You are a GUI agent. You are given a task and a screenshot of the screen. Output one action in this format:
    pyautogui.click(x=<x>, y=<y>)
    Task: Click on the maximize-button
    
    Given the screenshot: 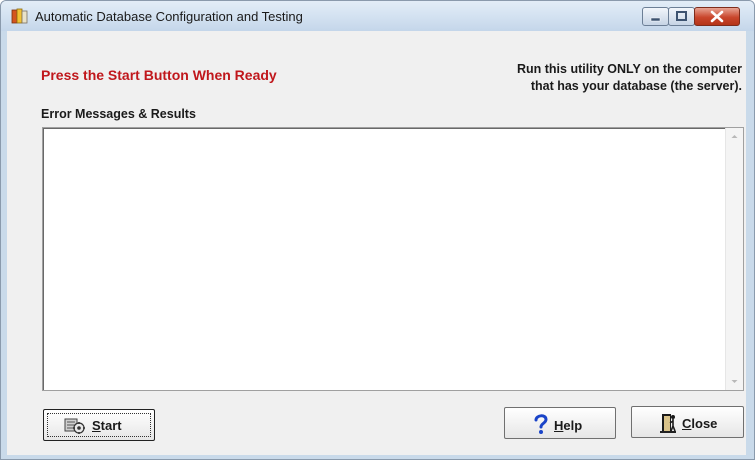 What is the action you would take?
    pyautogui.click(x=681, y=16)
    